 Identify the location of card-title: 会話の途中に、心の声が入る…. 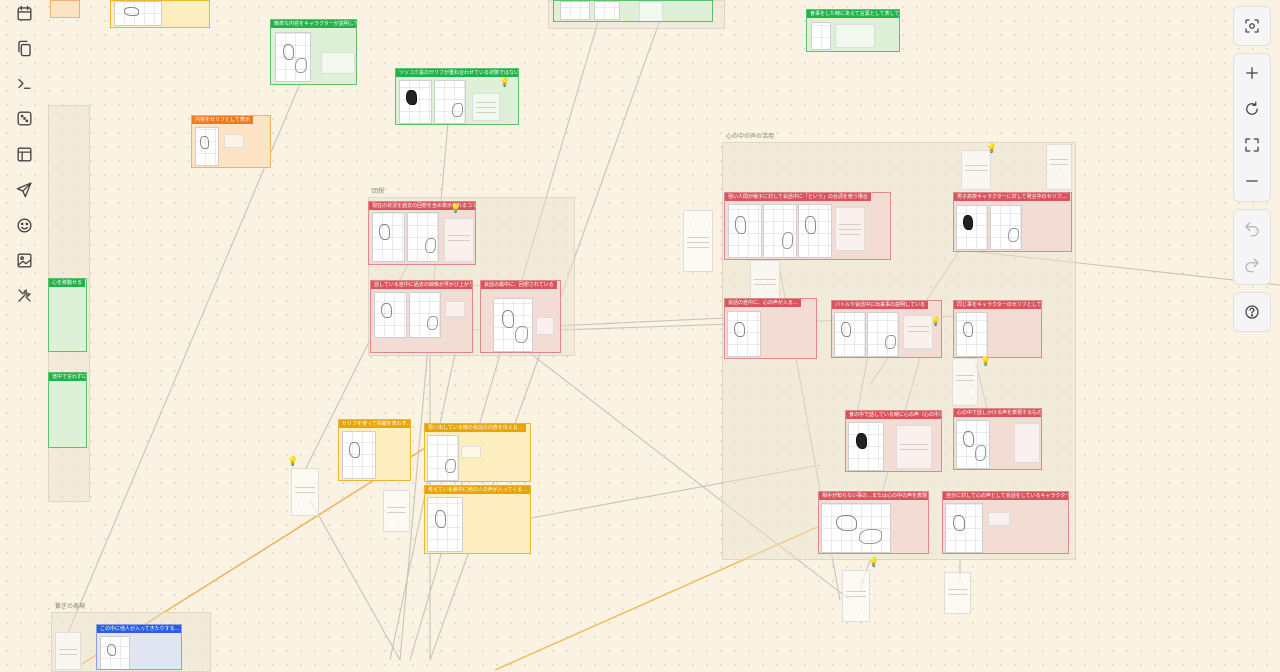
(763, 303).